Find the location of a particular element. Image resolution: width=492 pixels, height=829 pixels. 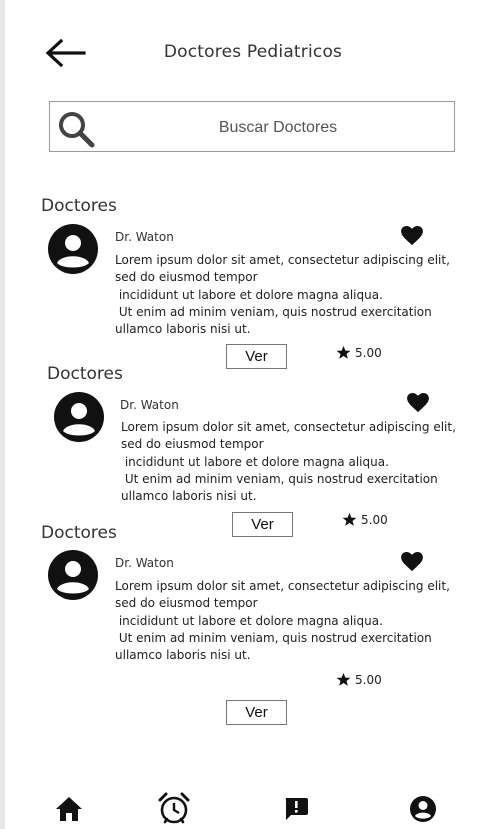

left-edge-strip is located at coordinates (2, 414).